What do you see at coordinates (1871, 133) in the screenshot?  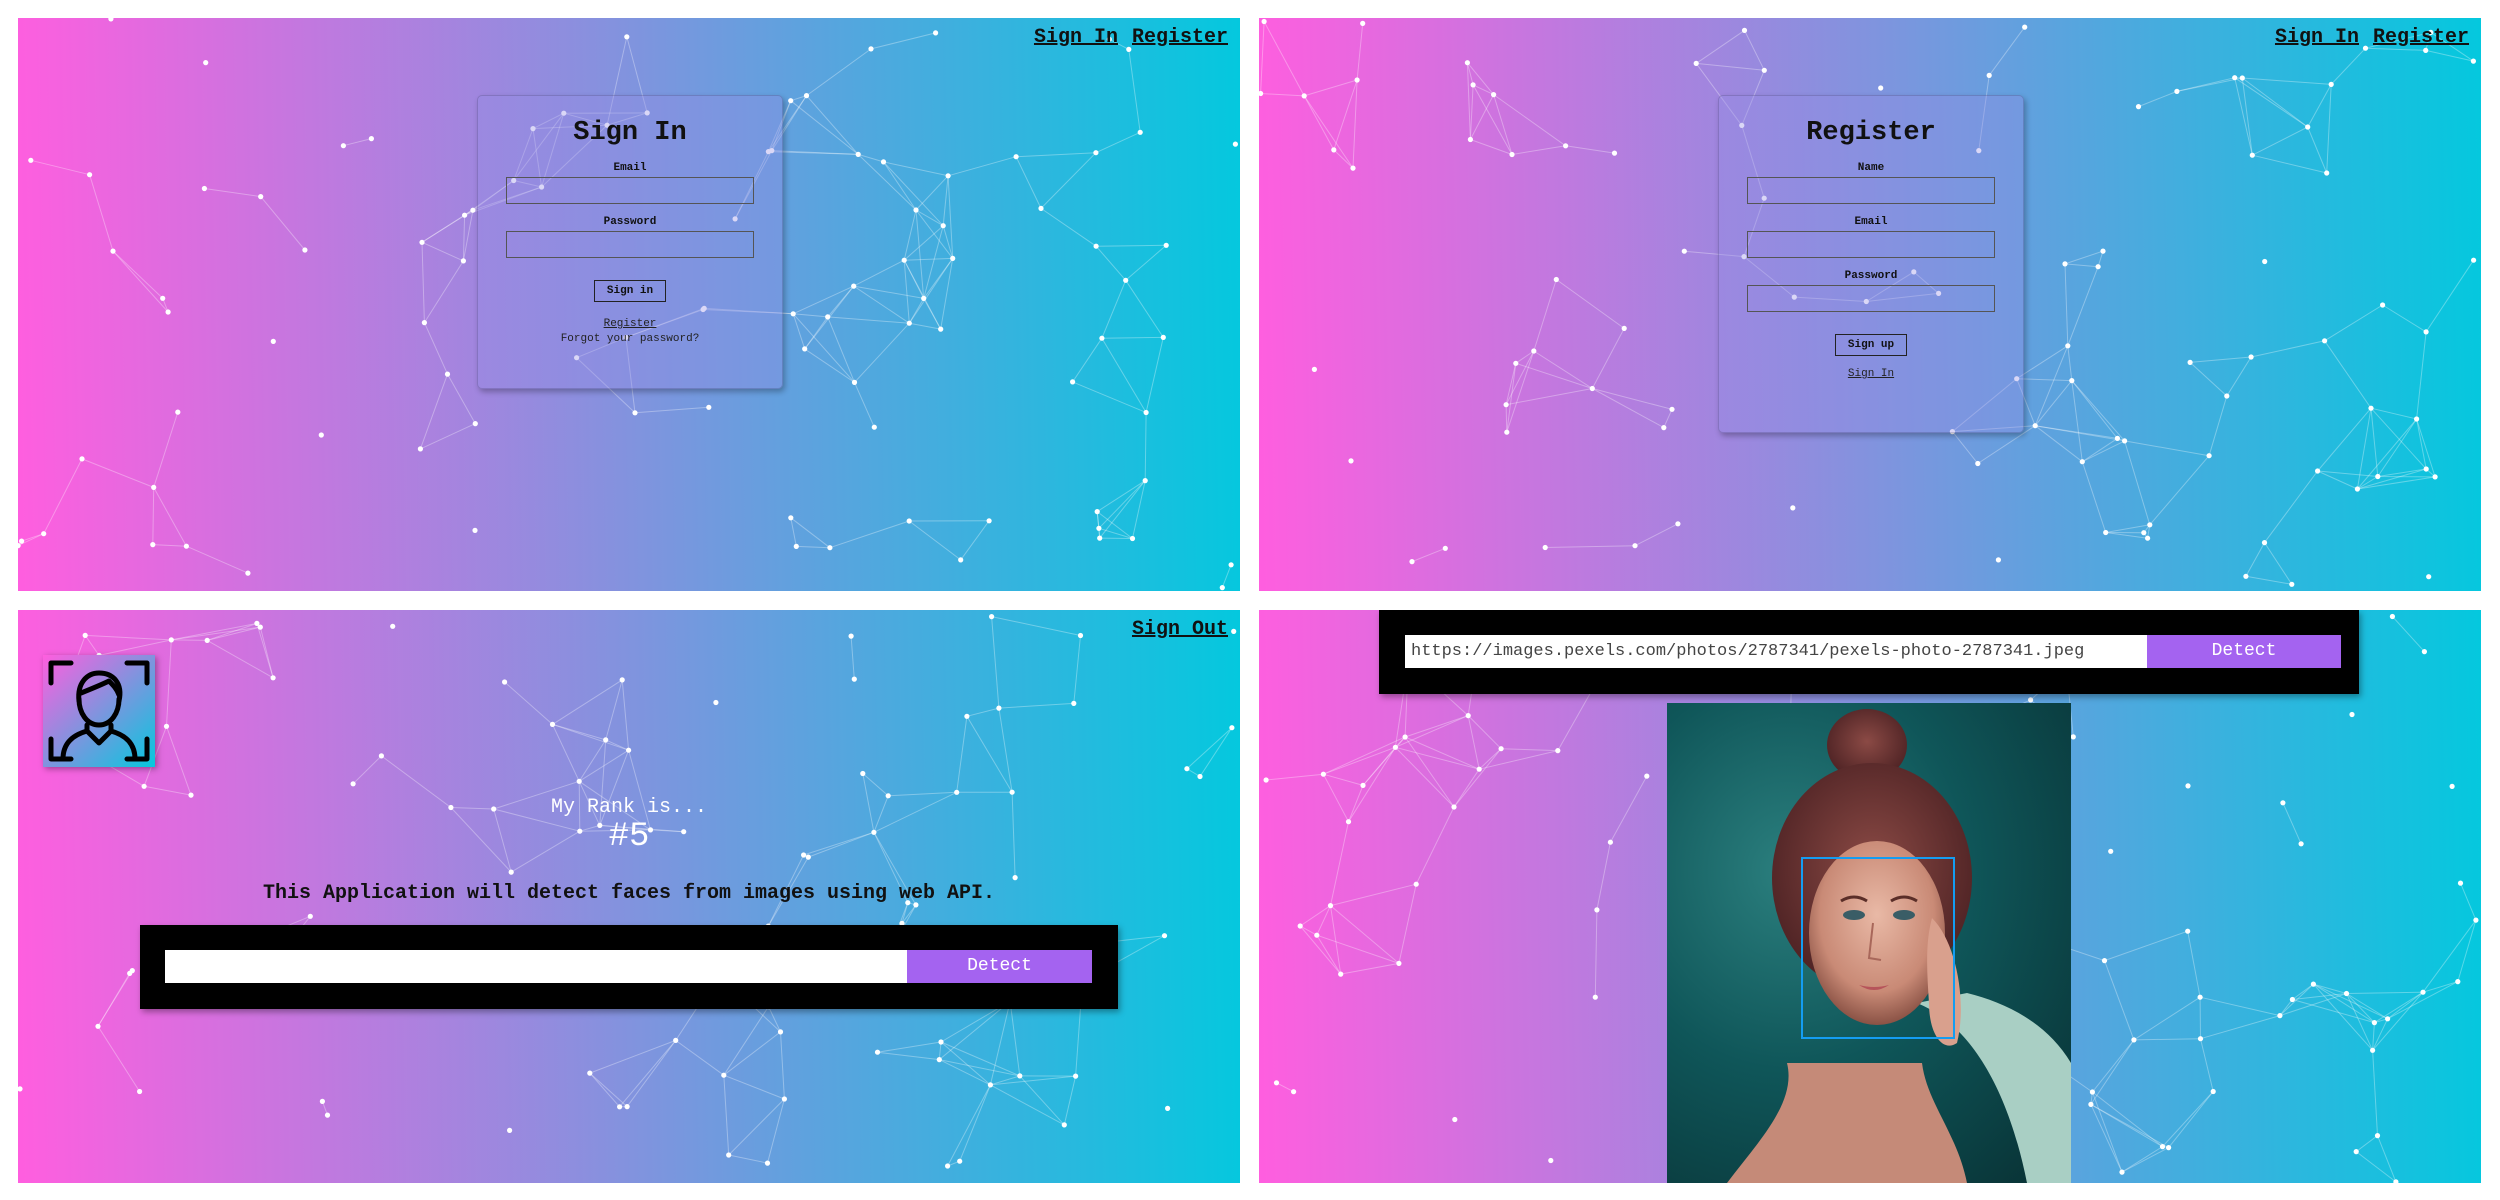 I see `register-title: Register` at bounding box center [1871, 133].